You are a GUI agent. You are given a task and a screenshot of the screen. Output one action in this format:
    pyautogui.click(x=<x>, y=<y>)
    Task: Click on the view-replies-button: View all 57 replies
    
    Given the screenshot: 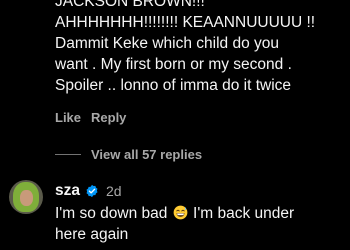 What is the action you would take?
    pyautogui.click(x=128, y=154)
    